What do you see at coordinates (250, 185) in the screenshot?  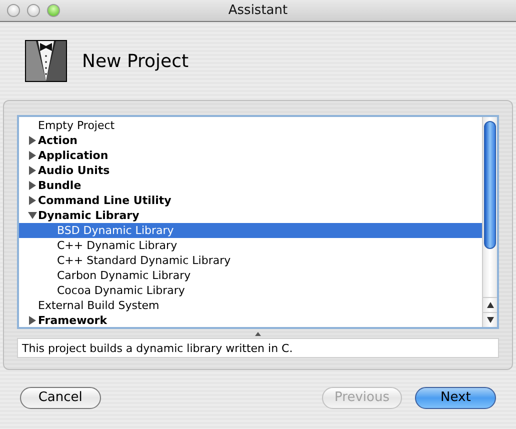 I see `tree-item: Bundle` at bounding box center [250, 185].